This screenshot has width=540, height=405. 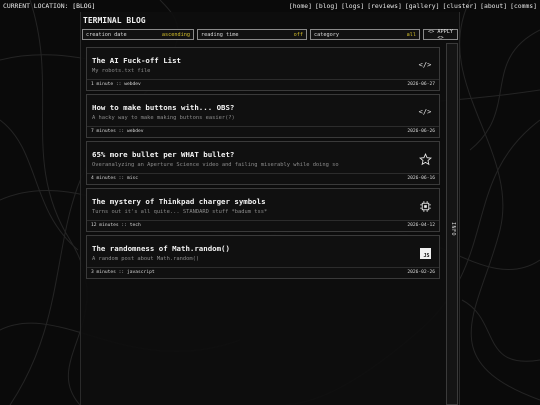 I want to click on nav-about: [about], so click(x=493, y=6).